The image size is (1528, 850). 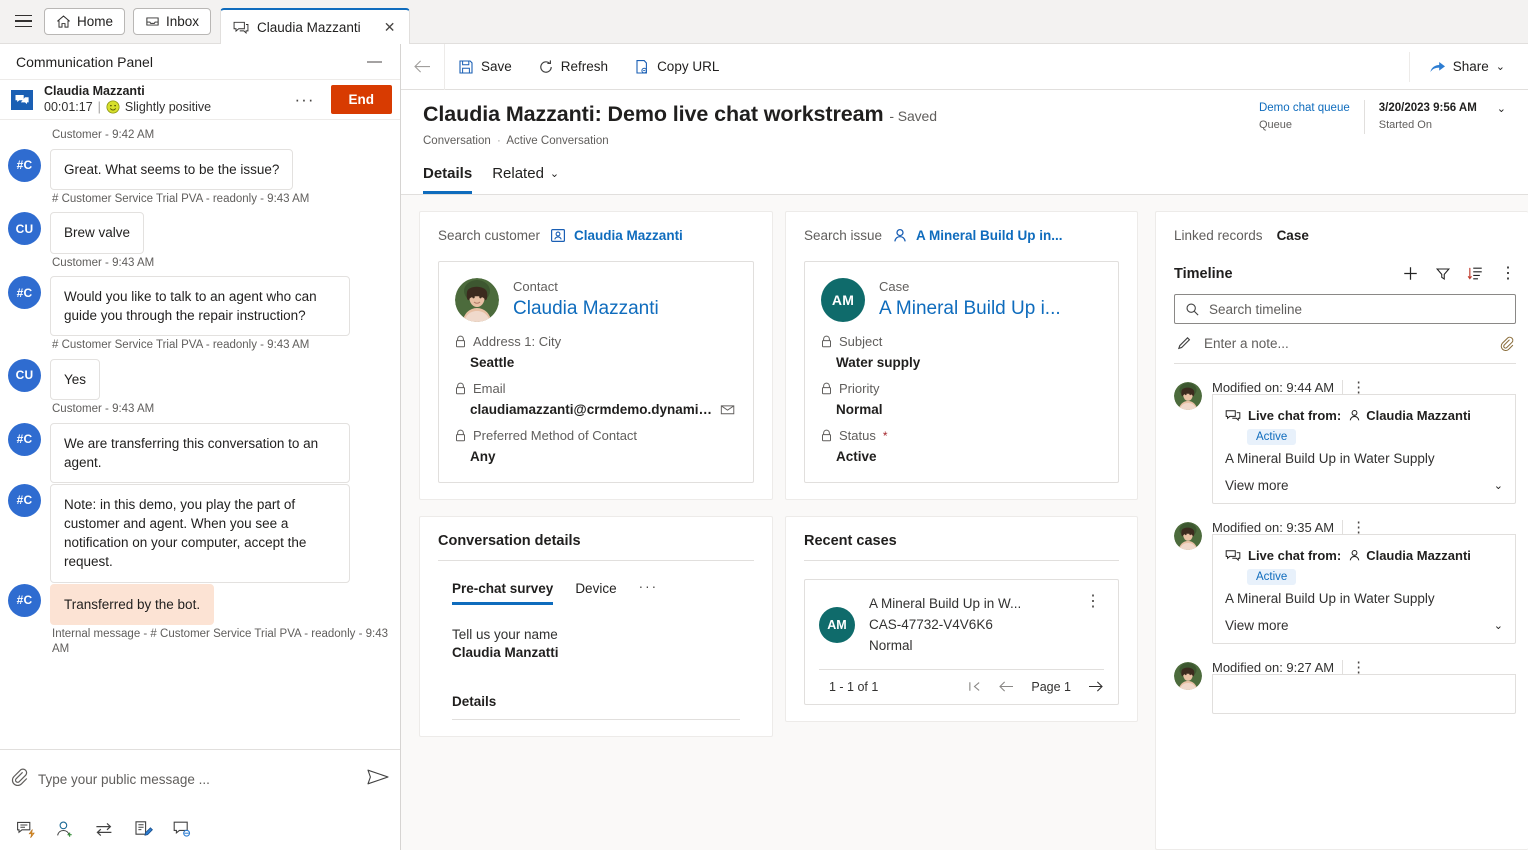 I want to click on quick-reply-icon, so click(x=26, y=829).